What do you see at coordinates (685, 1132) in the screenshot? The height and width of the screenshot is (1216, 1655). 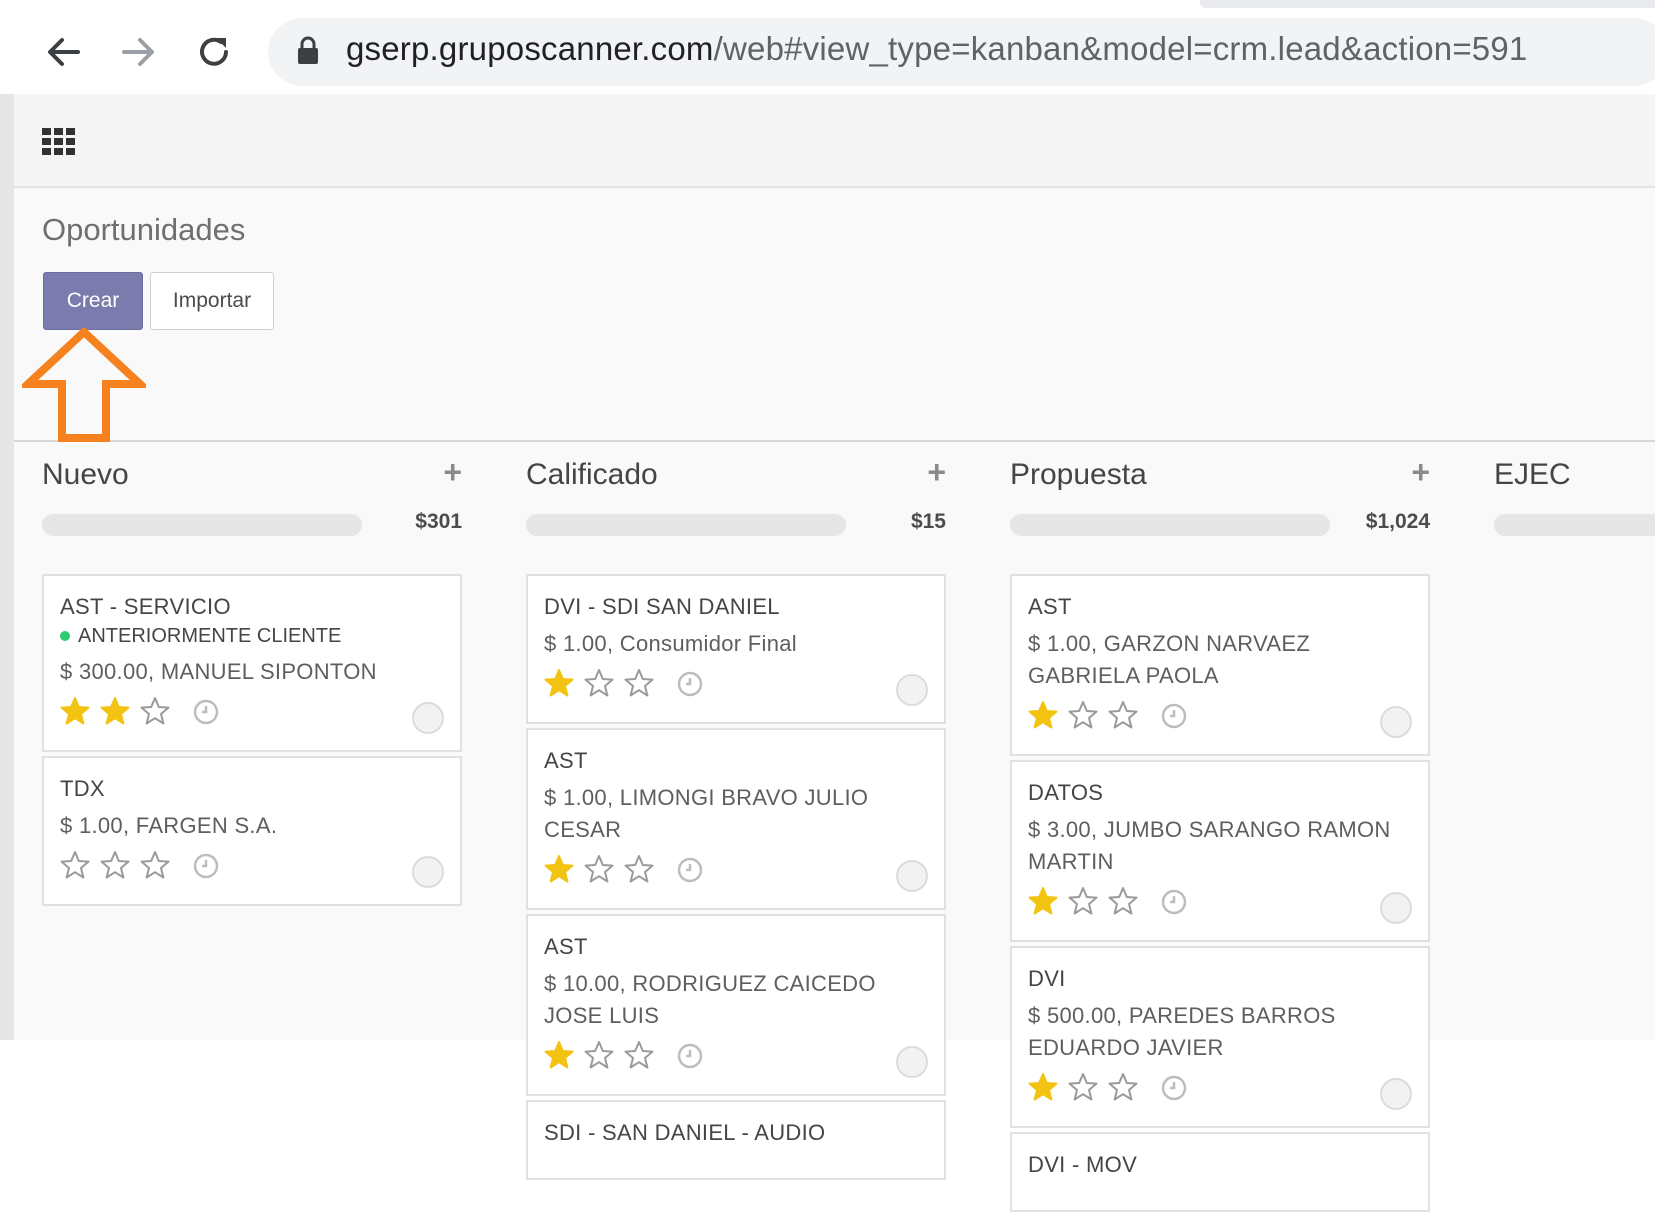 I see `card-title: SDI - SAN DANIEL - AUDIO` at bounding box center [685, 1132].